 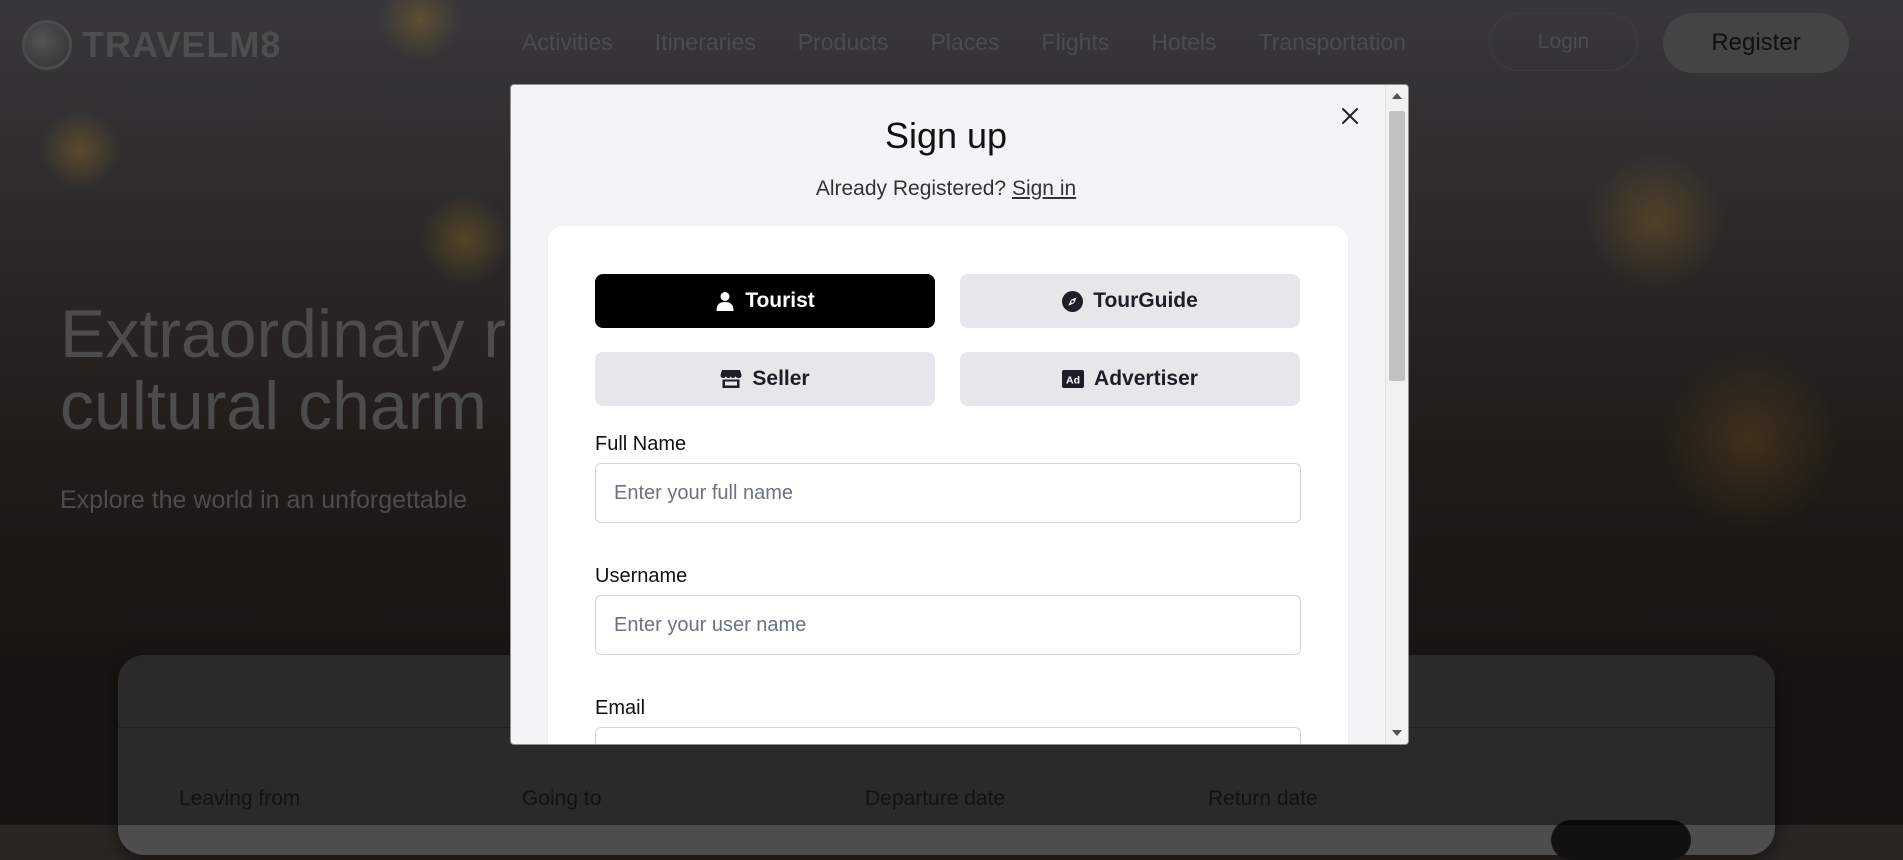 What do you see at coordinates (1396, 414) in the screenshot?
I see `modal-scrollbar` at bounding box center [1396, 414].